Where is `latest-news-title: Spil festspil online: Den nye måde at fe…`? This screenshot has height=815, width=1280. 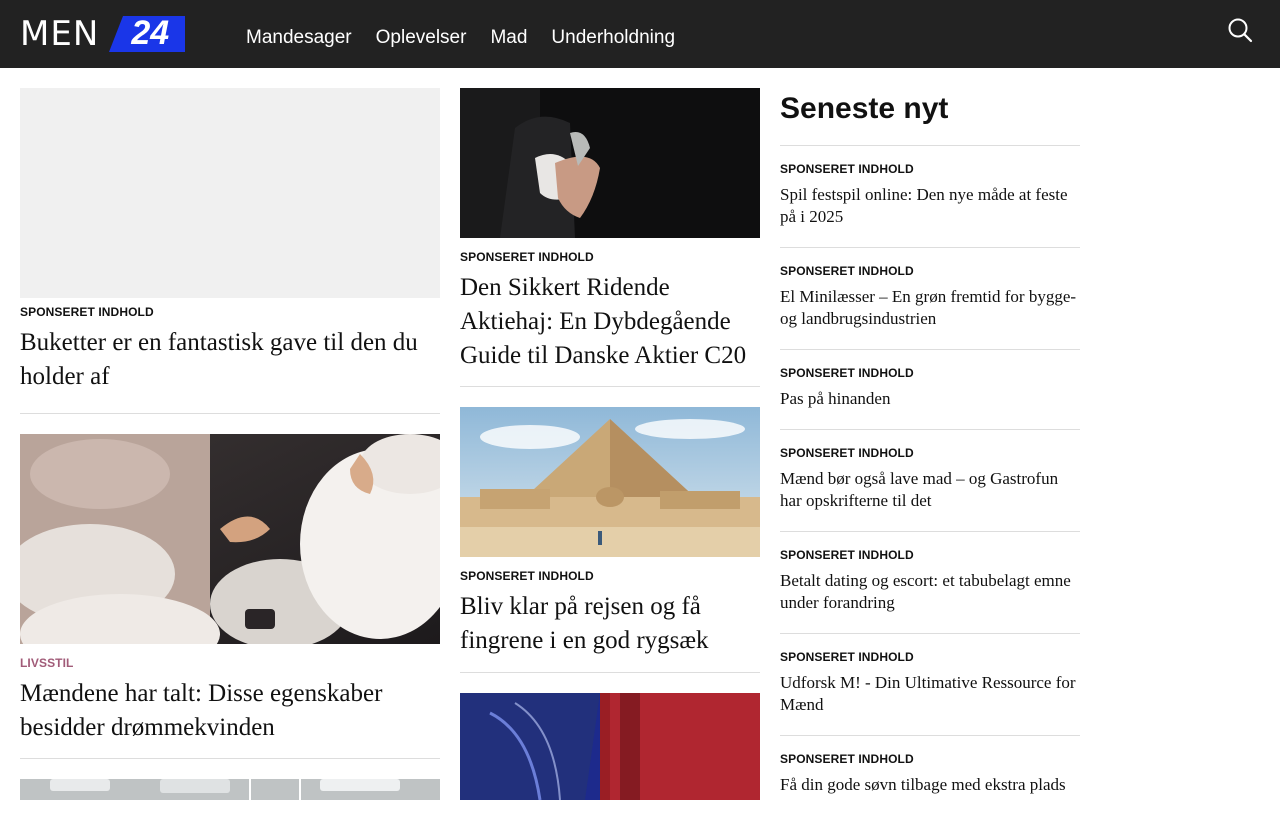
latest-news-title: Spil festspil online: Den nye måde at fe… is located at coordinates (930, 206).